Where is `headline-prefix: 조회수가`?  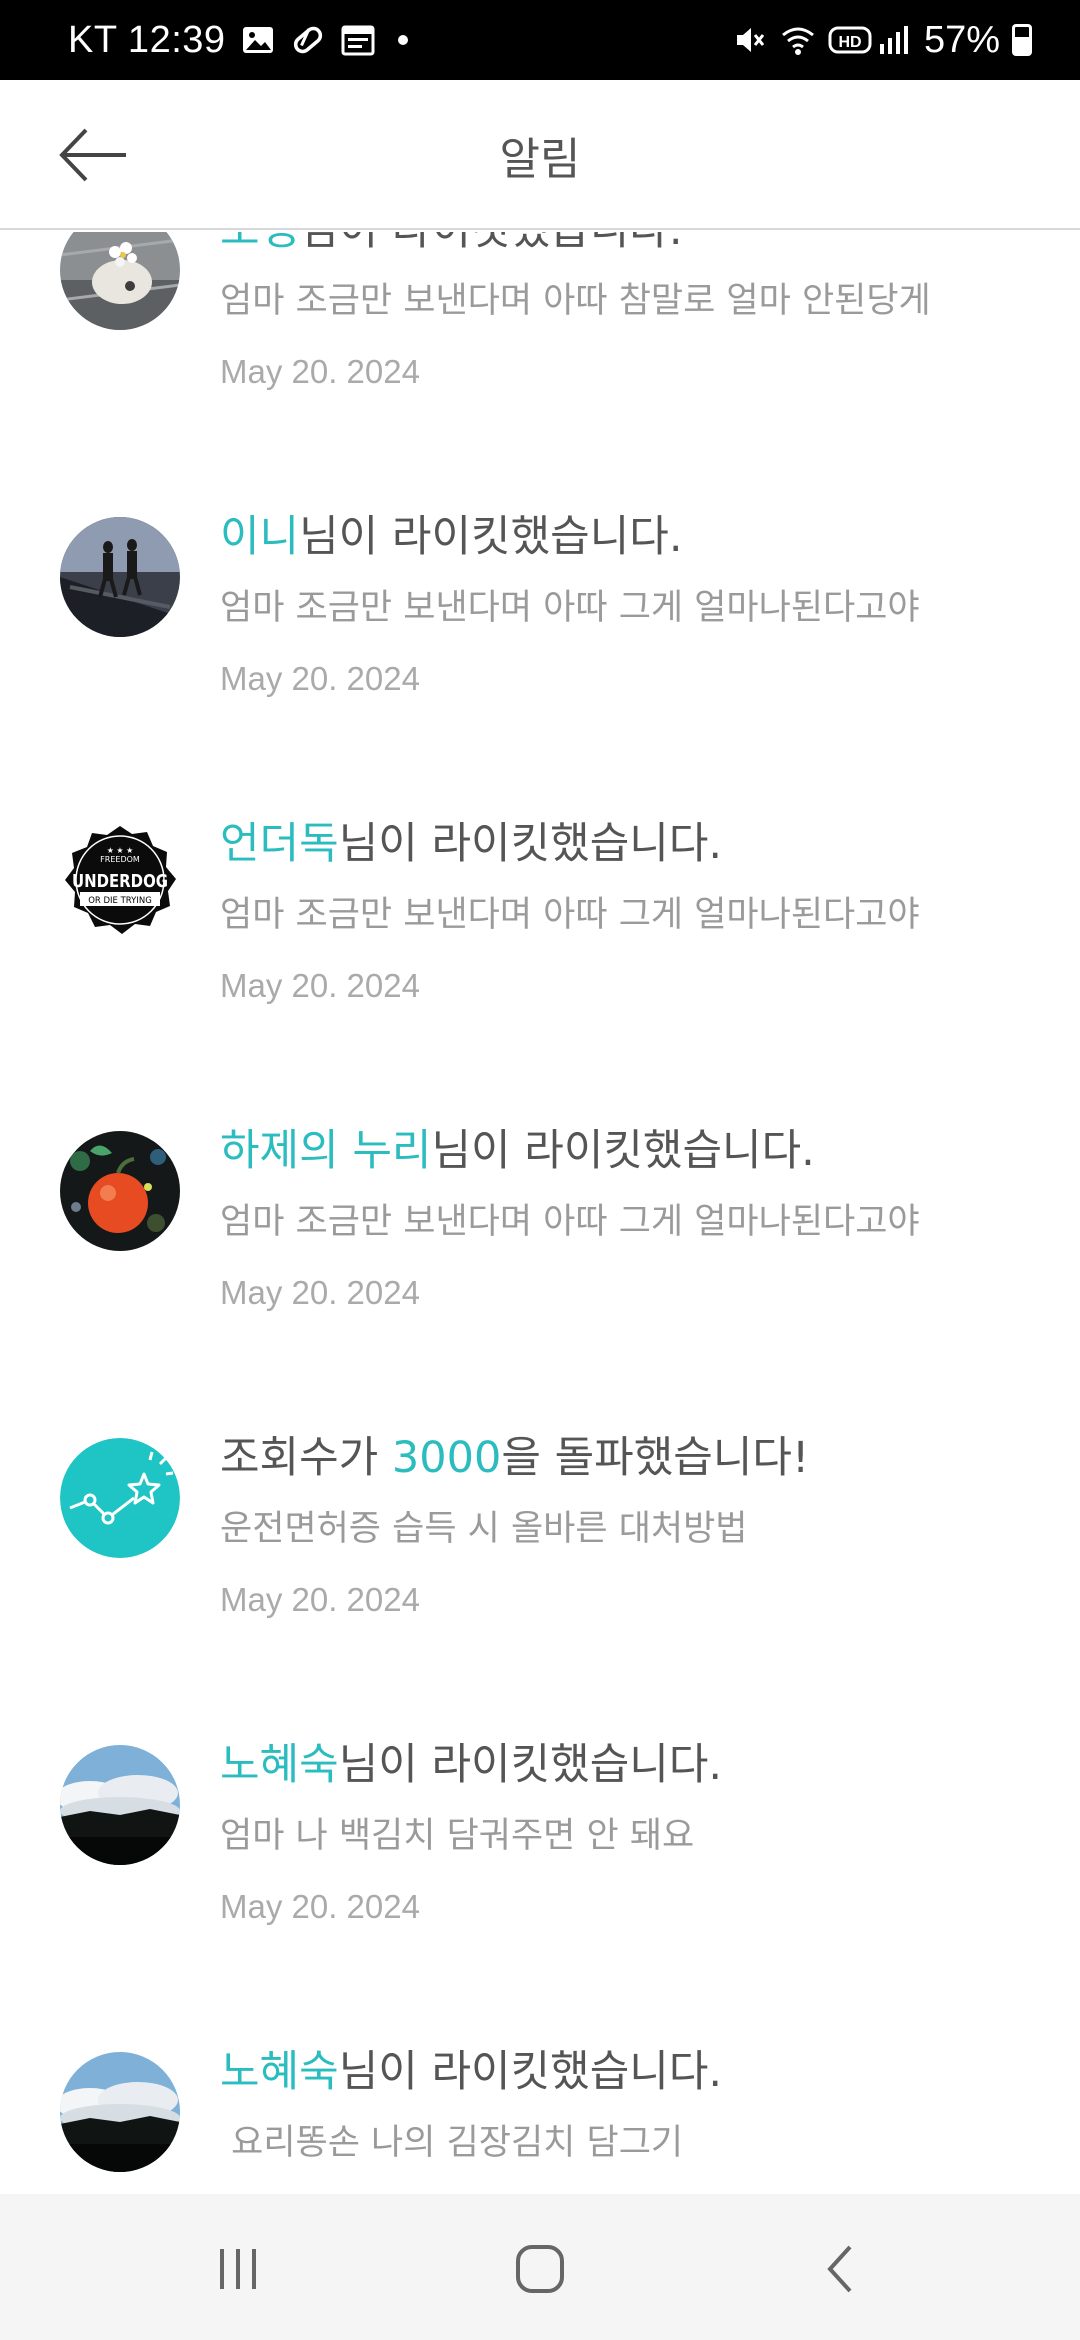
headline-prefix: 조회수가 is located at coordinates (306, 1458).